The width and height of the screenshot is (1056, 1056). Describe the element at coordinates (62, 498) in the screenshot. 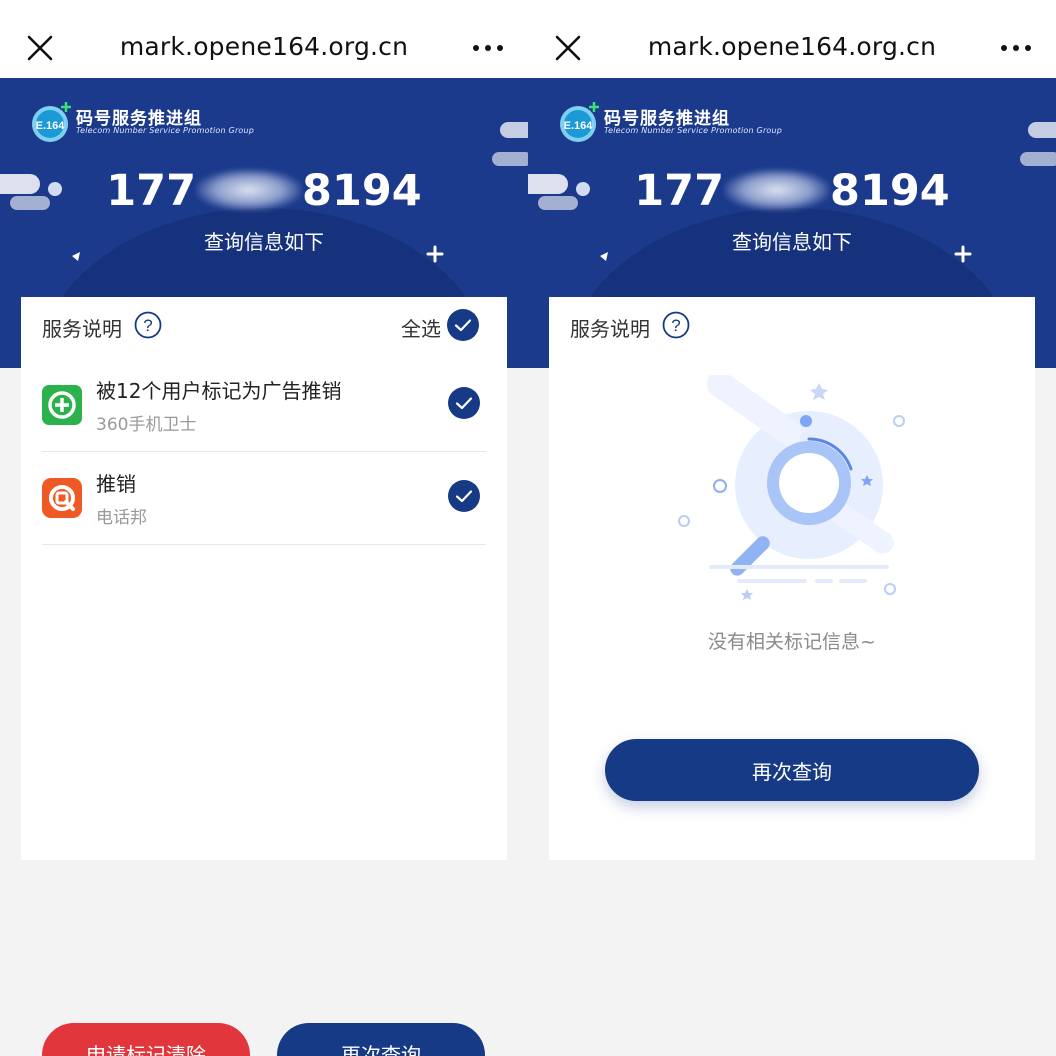

I see `dianhuabang-icon` at that location.